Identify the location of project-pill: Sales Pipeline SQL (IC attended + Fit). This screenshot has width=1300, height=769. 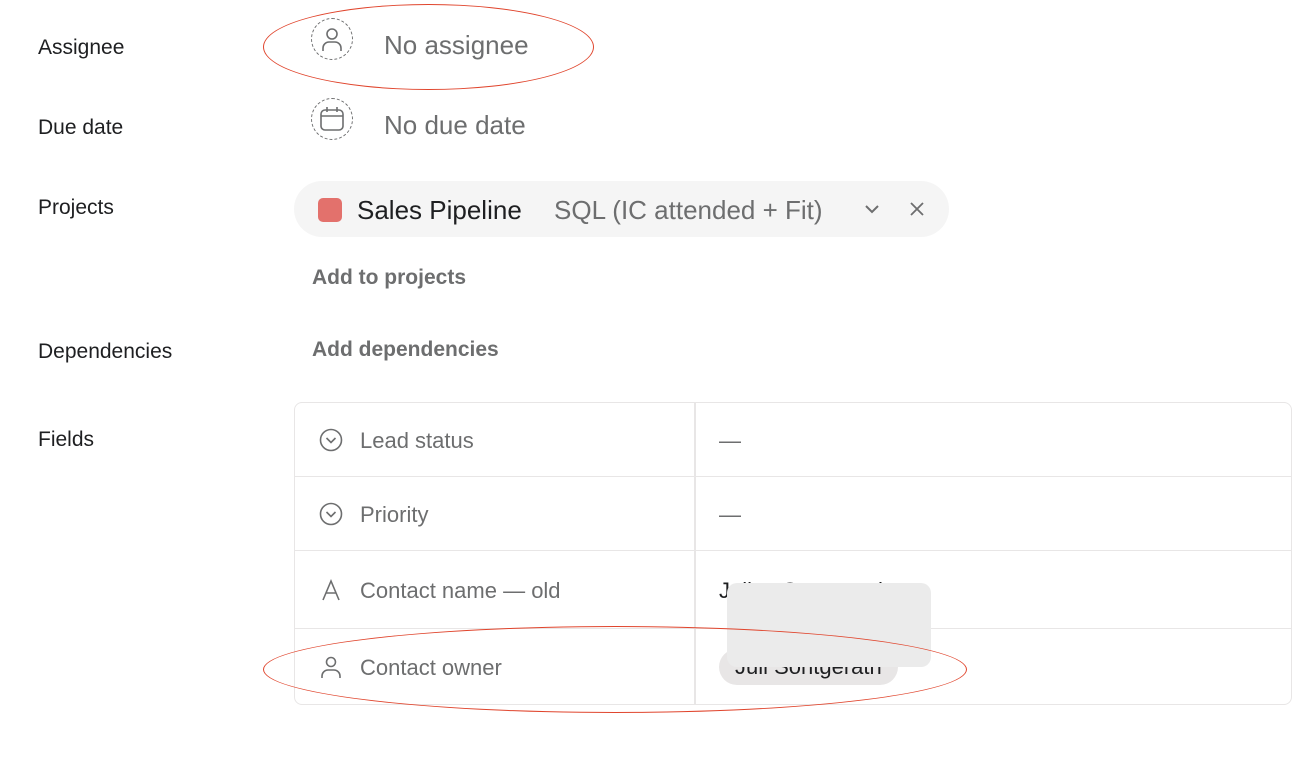
(621, 209).